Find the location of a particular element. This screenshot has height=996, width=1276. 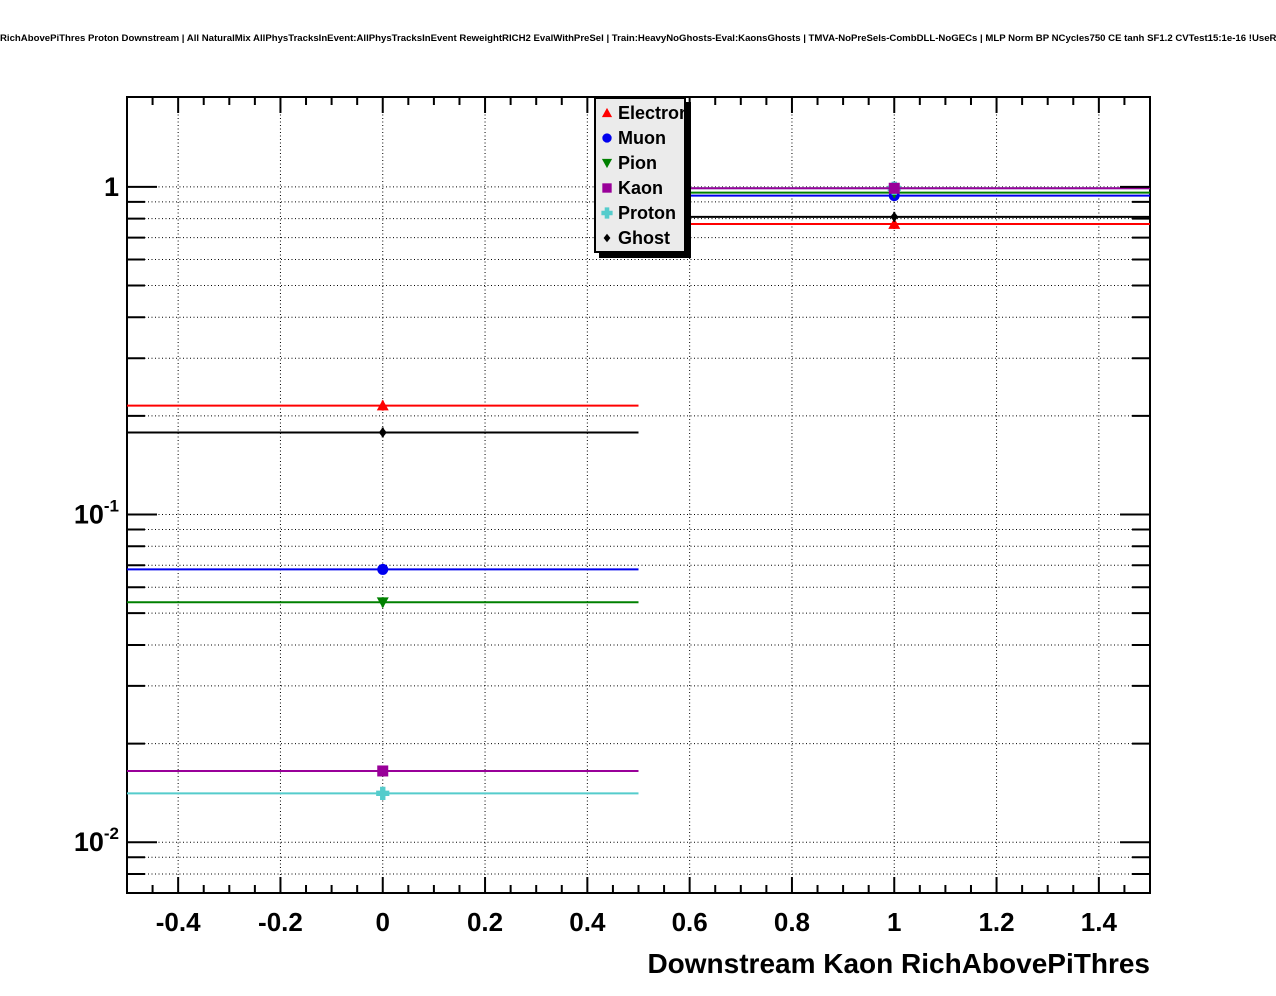

circle-icon-shape is located at coordinates (607, 137).